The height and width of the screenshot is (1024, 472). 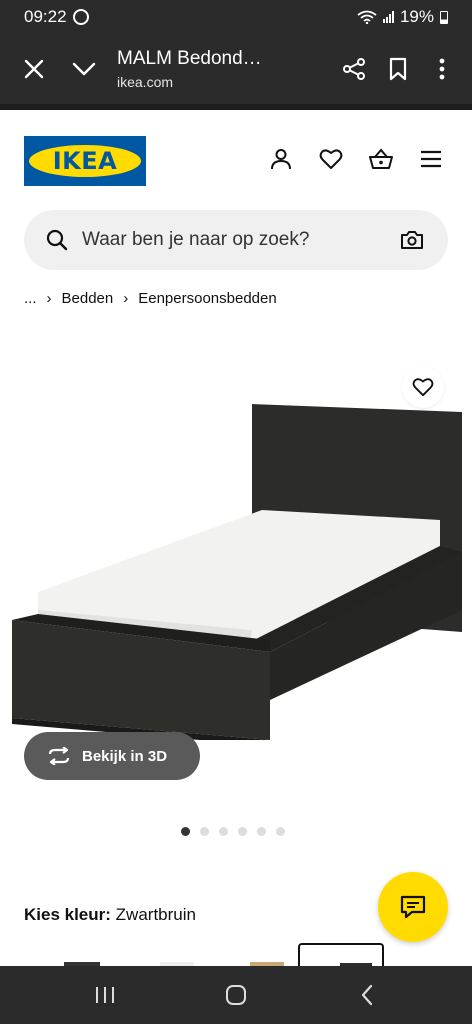 I want to click on home-icon, so click(x=235, y=995).